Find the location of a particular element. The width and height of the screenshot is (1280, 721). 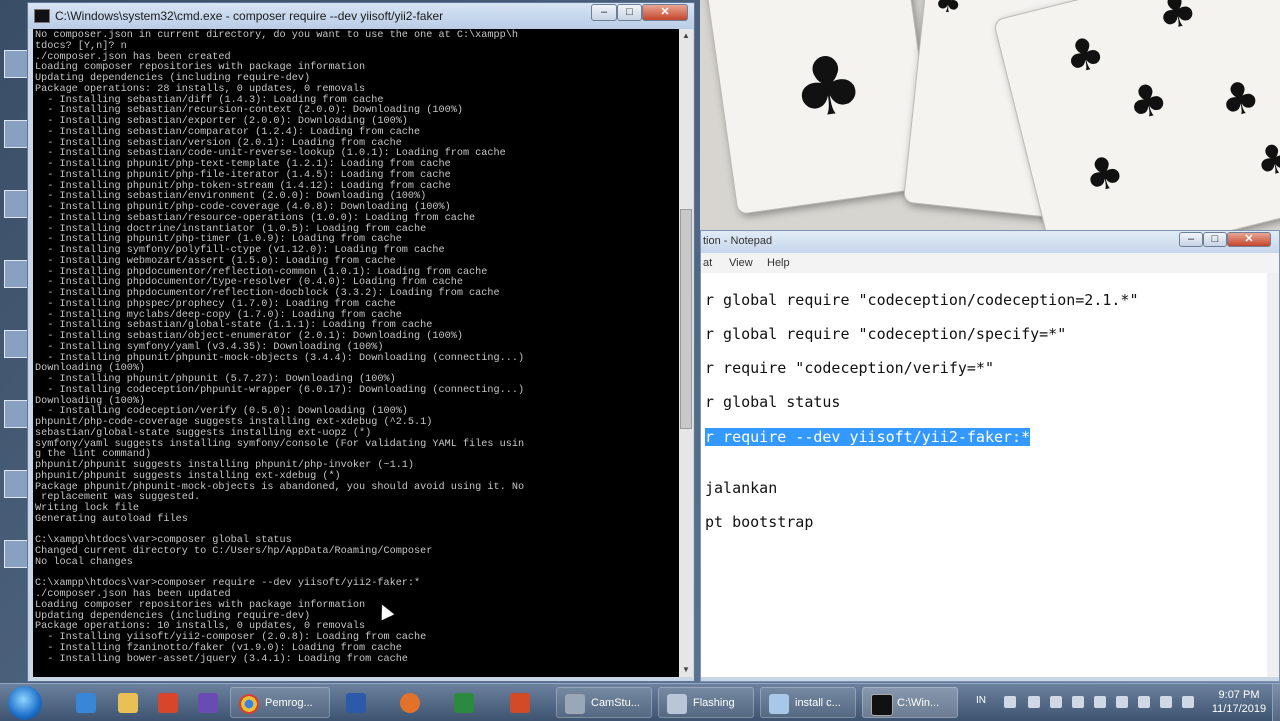

taskbar-firefox is located at coordinates (410, 702).